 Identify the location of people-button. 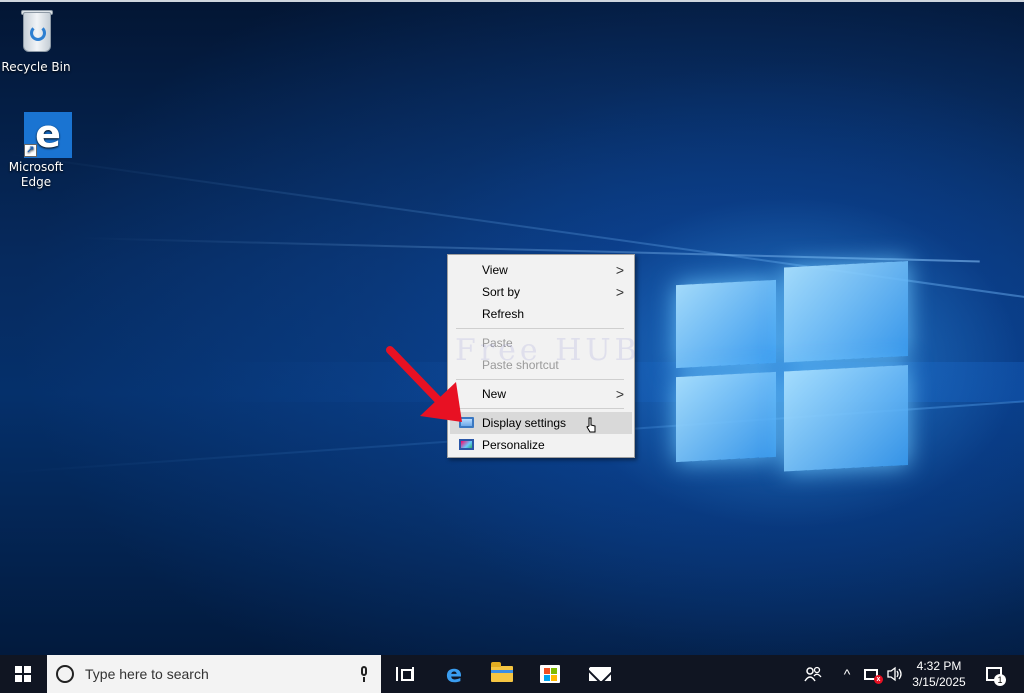
(813, 674).